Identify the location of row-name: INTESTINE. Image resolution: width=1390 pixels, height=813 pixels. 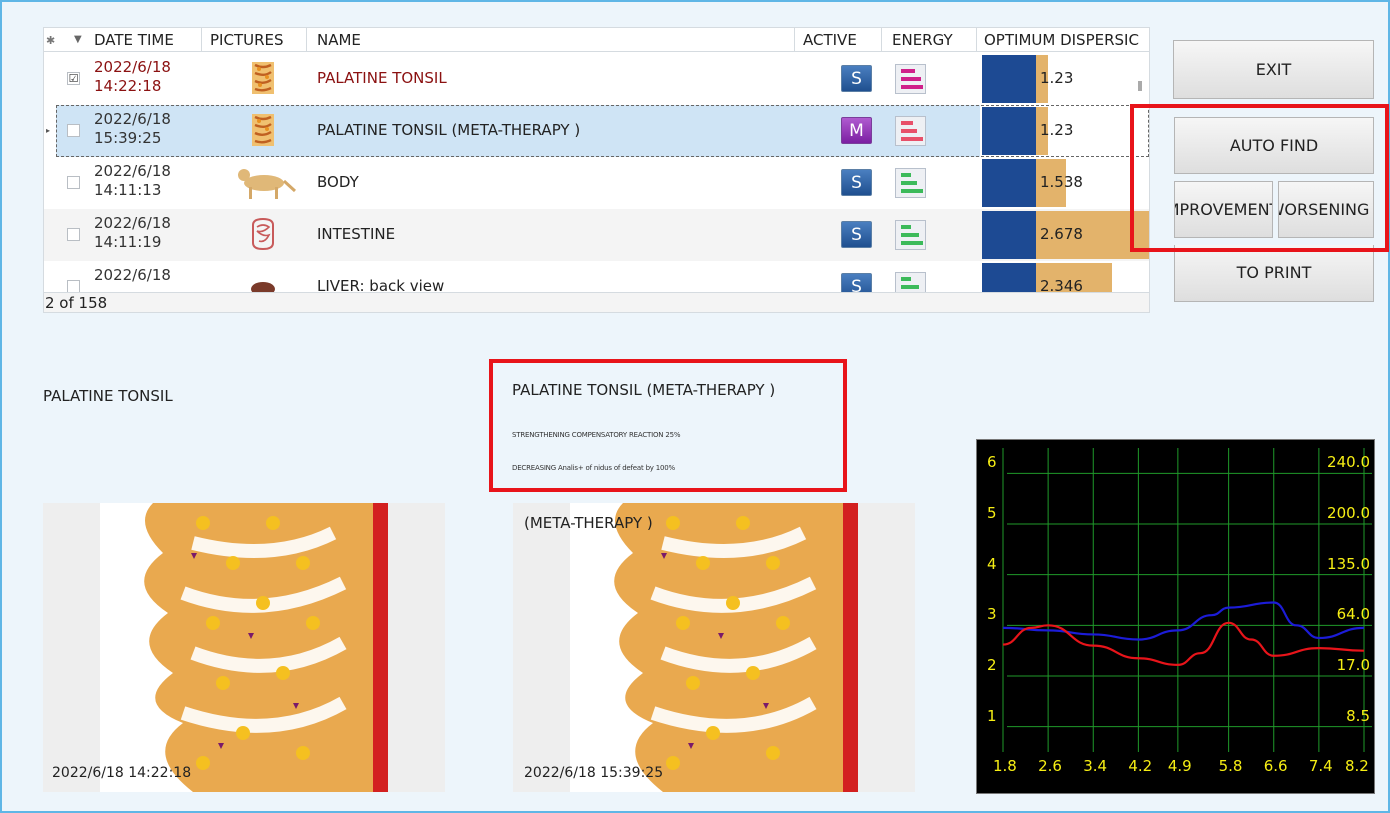
(356, 234).